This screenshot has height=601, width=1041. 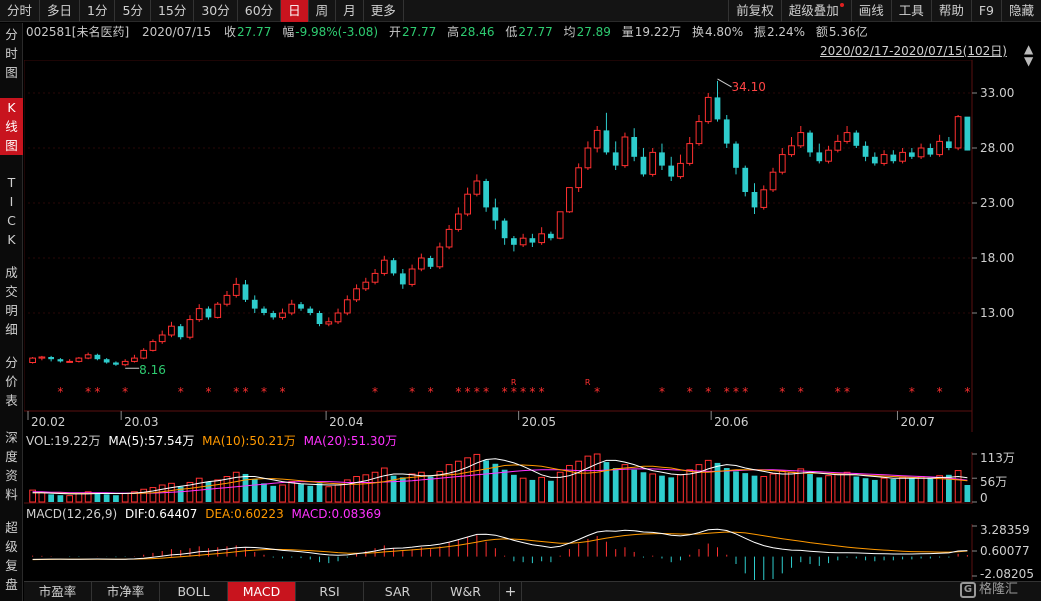 What do you see at coordinates (910, 11) in the screenshot?
I see `toolbar-action-3: 工具` at bounding box center [910, 11].